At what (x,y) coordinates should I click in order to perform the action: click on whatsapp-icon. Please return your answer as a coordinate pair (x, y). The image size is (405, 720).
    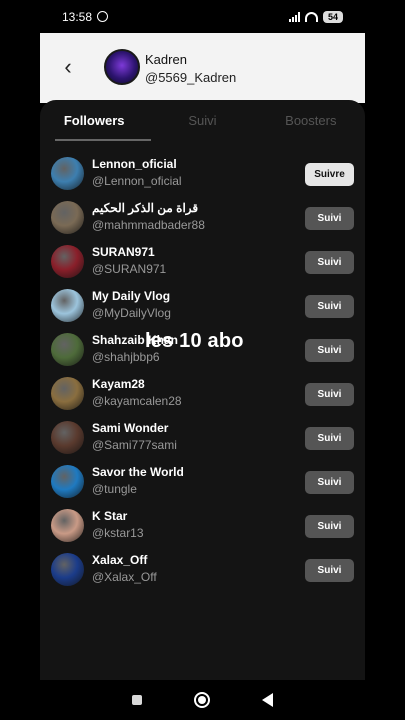
    Looking at the image, I should click on (103, 16).